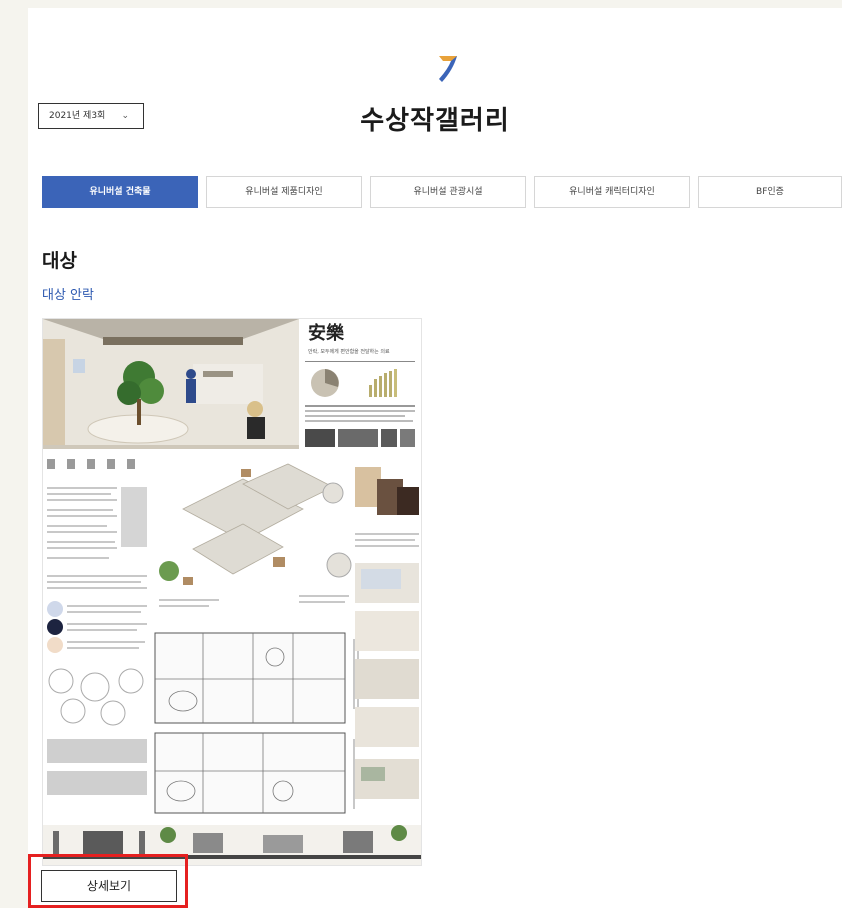  I want to click on award-entry-title: 대상 안락, so click(68, 293).